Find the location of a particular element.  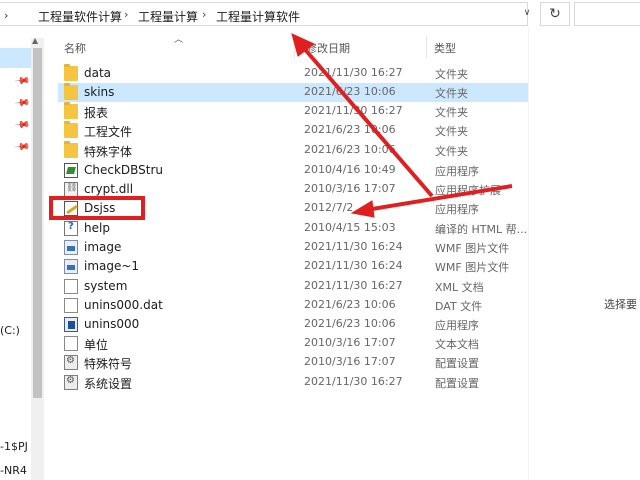

chevron-right-icon: › is located at coordinates (6, 15).